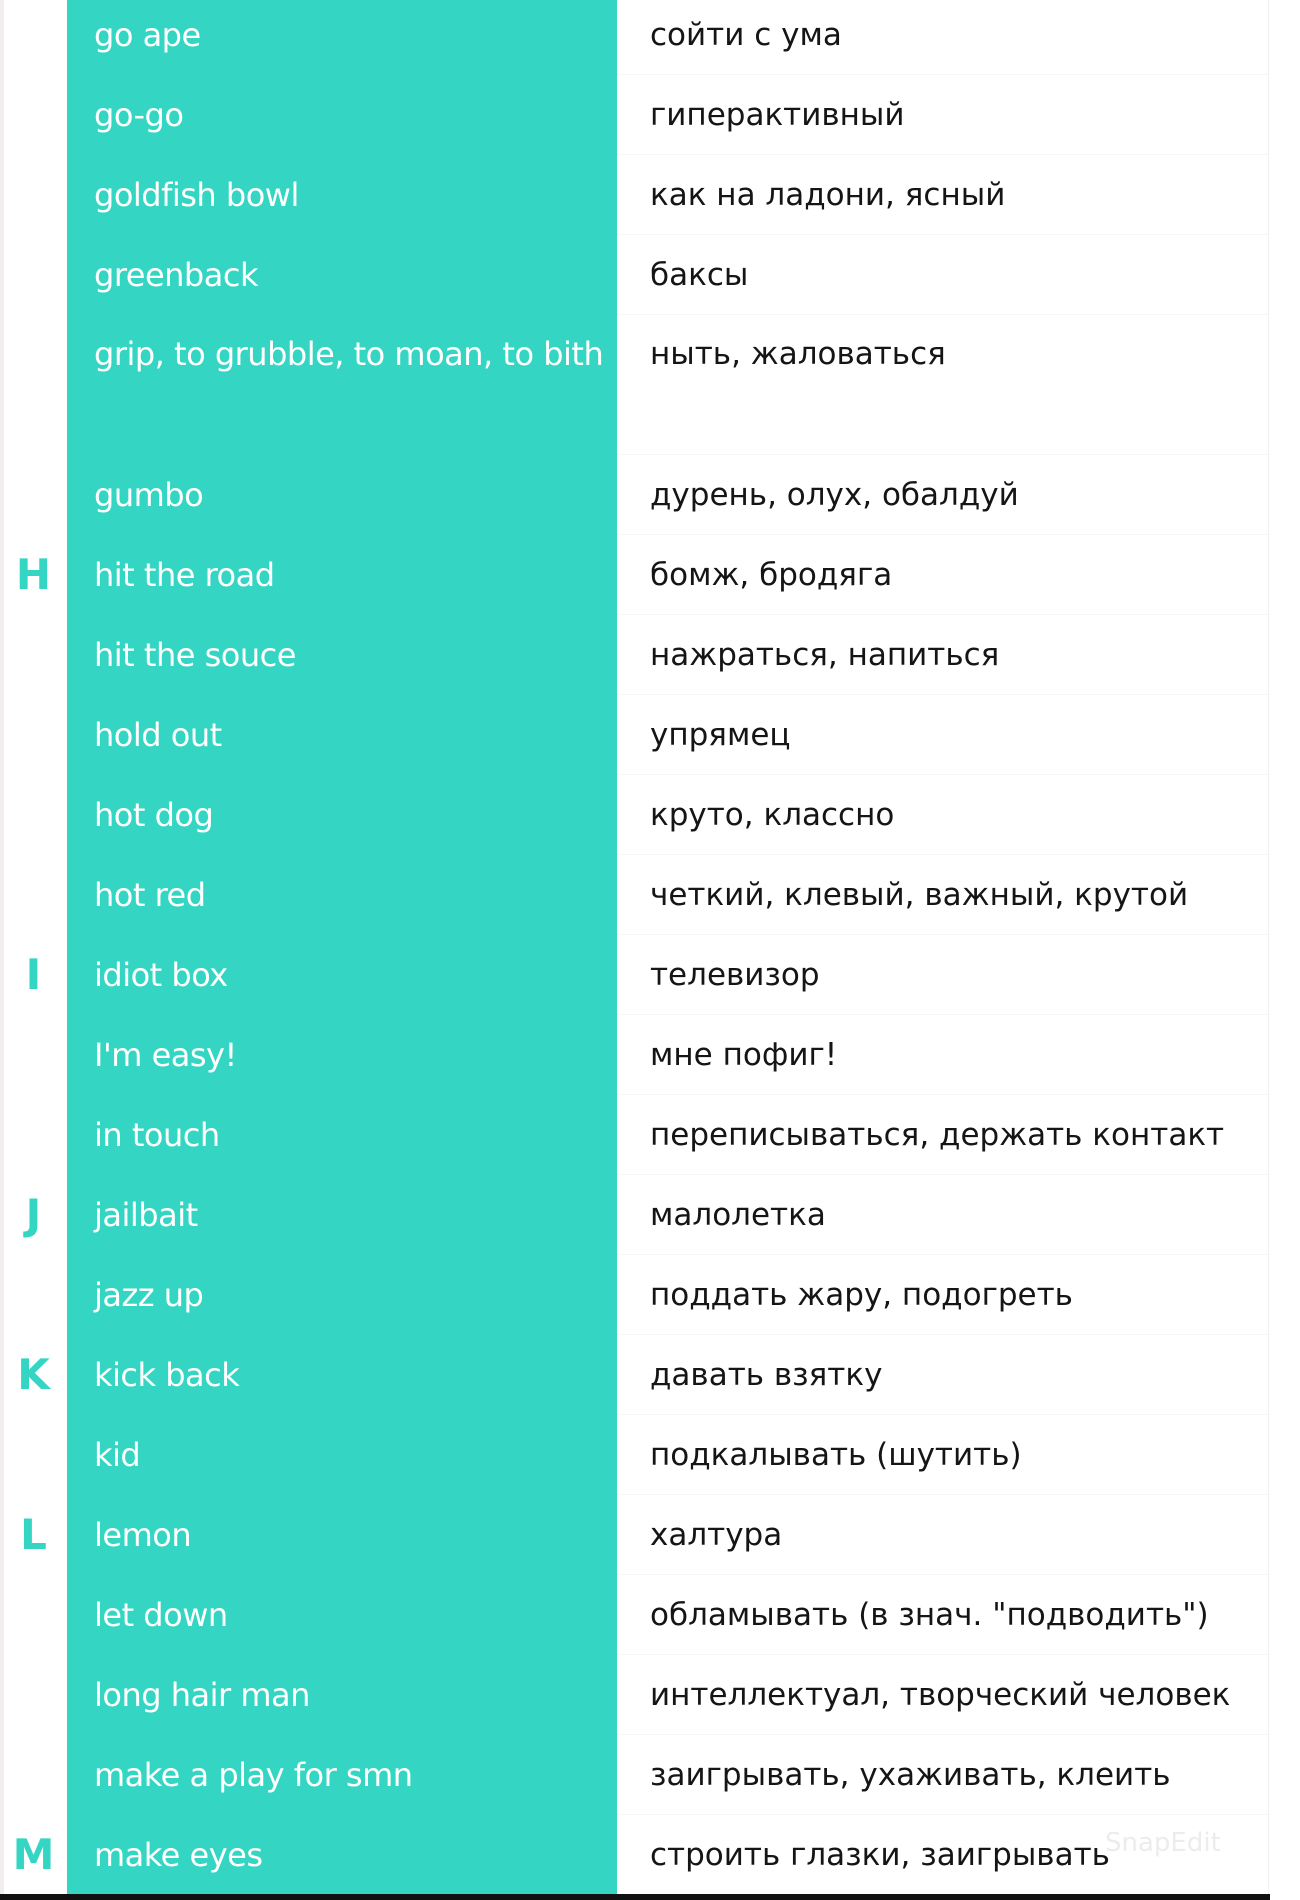 This screenshot has width=1300, height=1900. Describe the element at coordinates (157, 1135) in the screenshot. I see `english-term: in touch` at that location.